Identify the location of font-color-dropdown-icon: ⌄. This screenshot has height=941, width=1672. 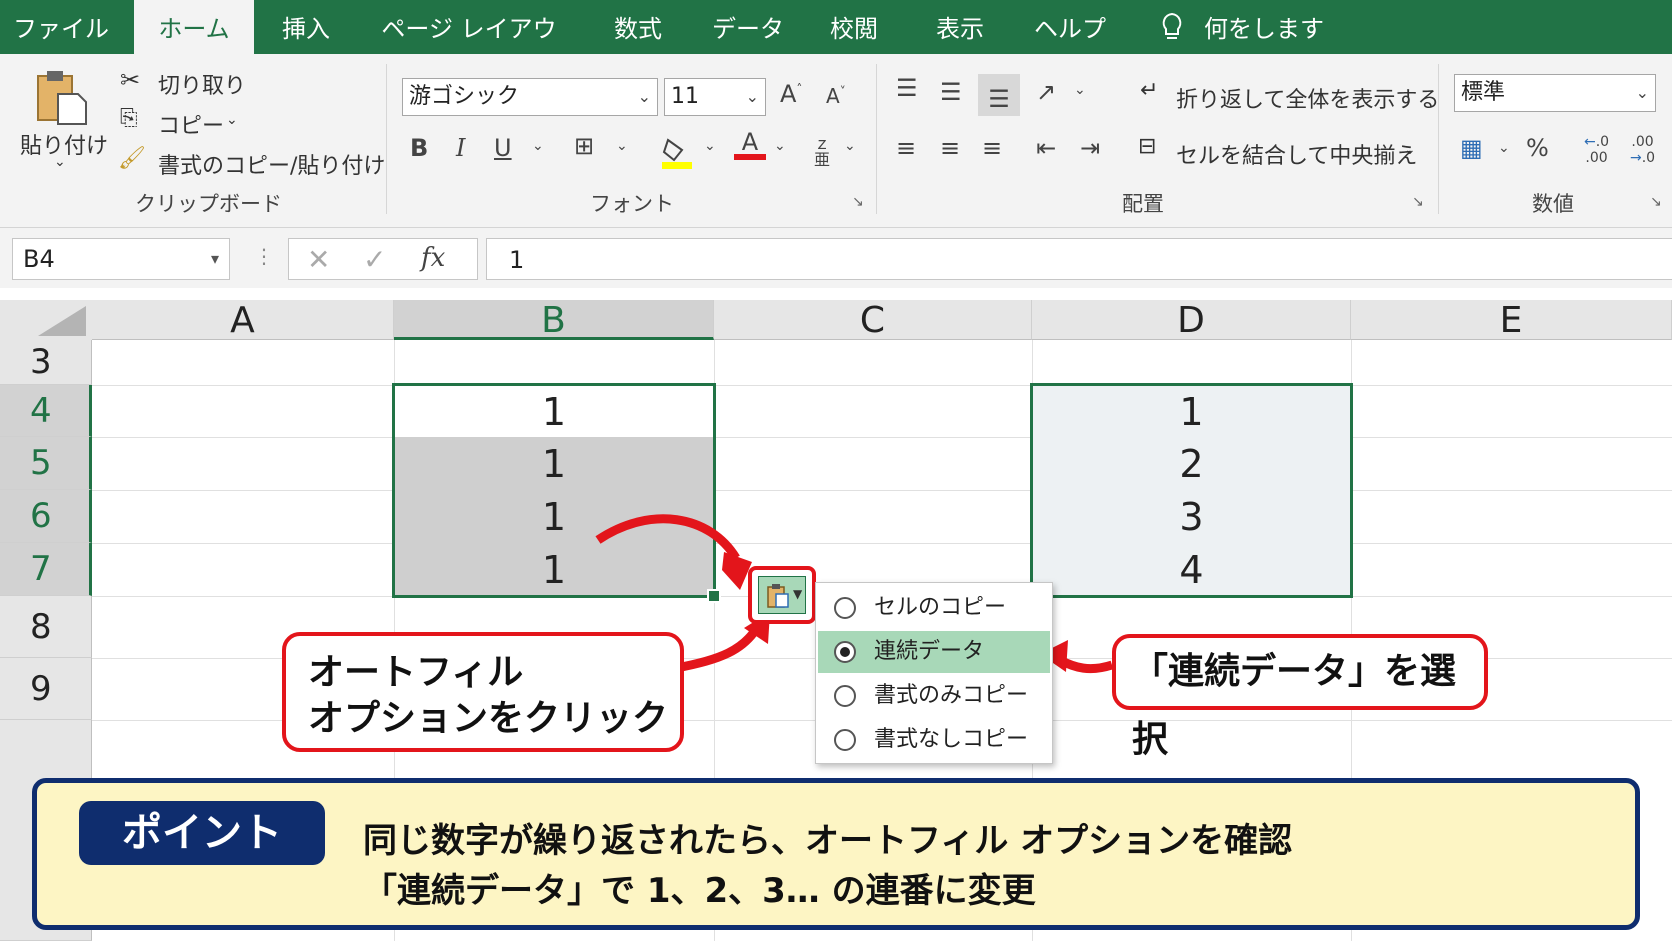
(780, 146).